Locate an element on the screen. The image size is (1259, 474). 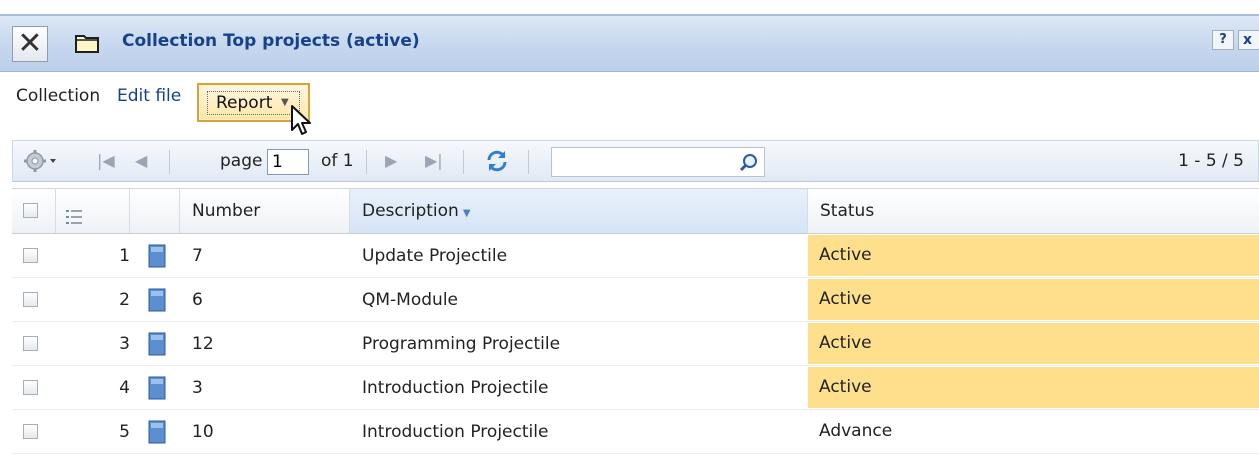
table-row: 1 7 Update Projectile Active is located at coordinates (635, 256).